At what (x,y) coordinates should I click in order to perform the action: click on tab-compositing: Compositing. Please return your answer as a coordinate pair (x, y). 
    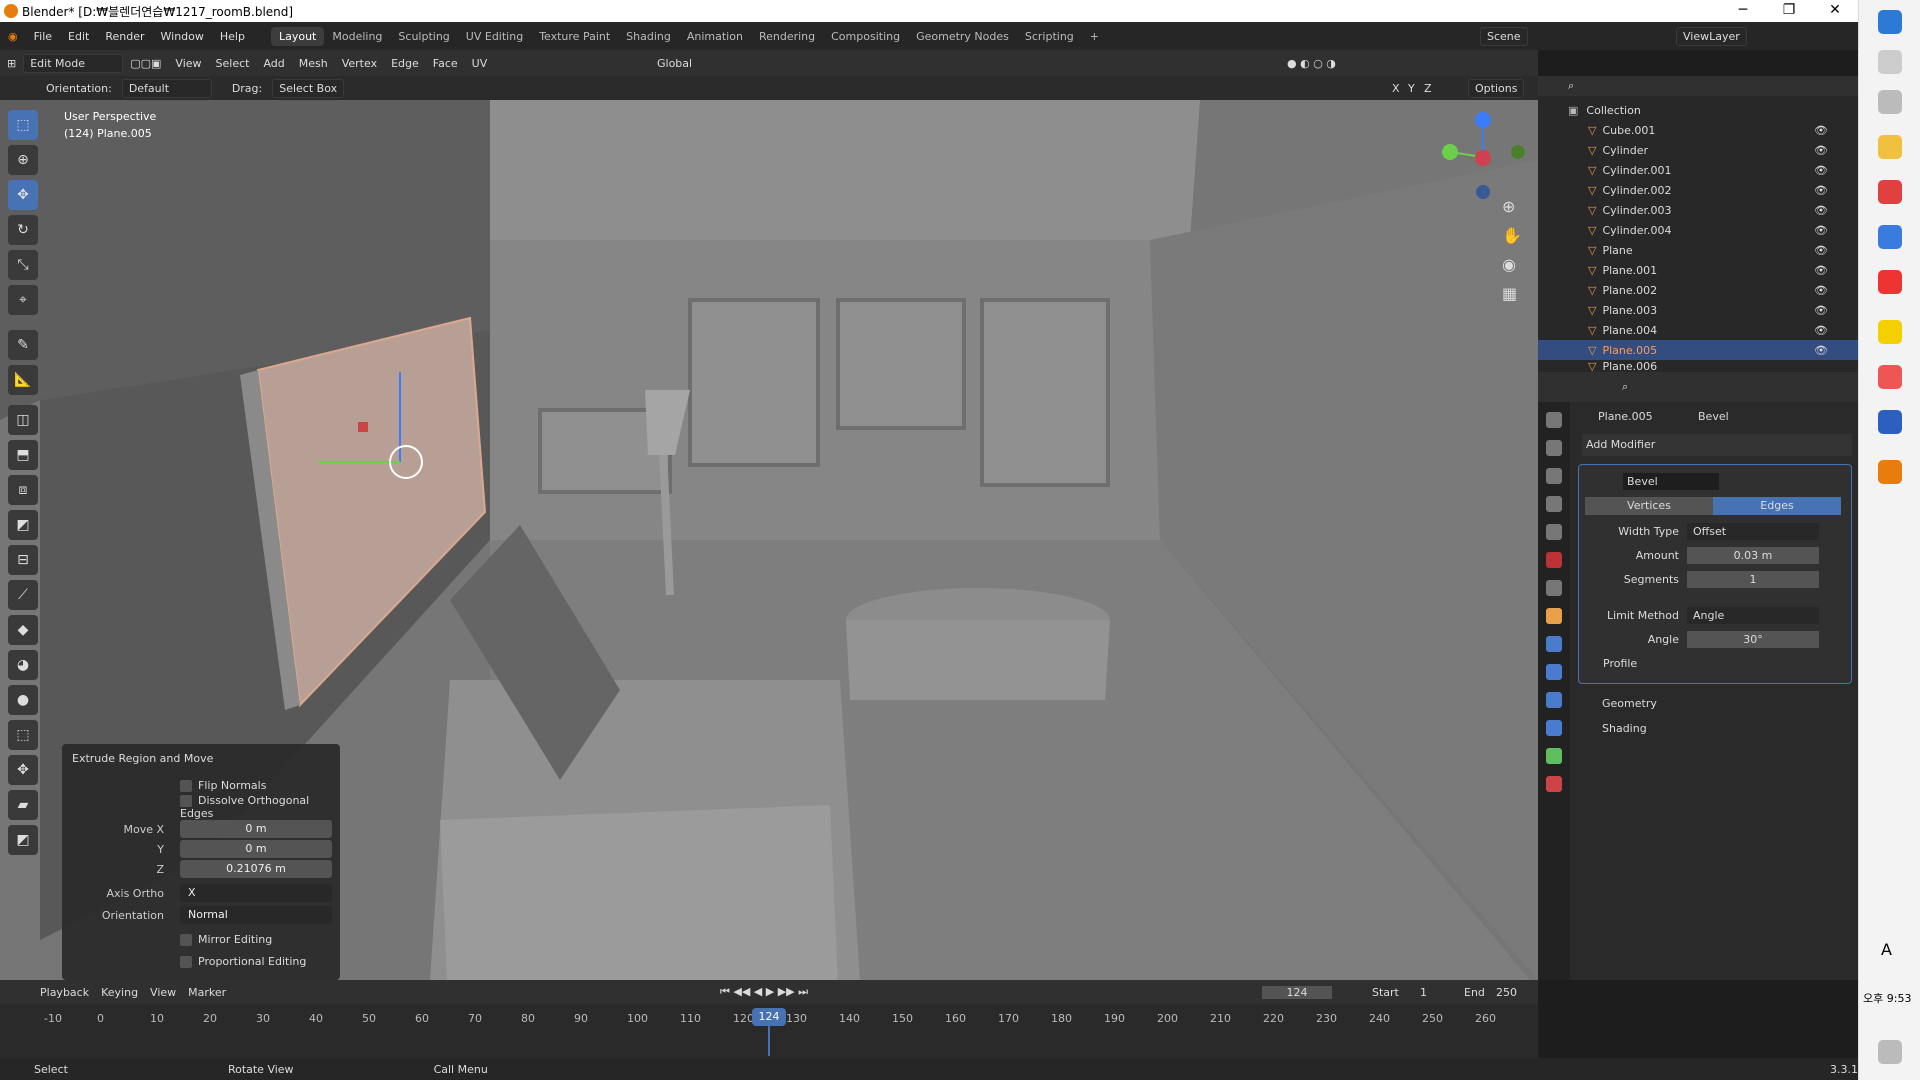
    Looking at the image, I should click on (865, 36).